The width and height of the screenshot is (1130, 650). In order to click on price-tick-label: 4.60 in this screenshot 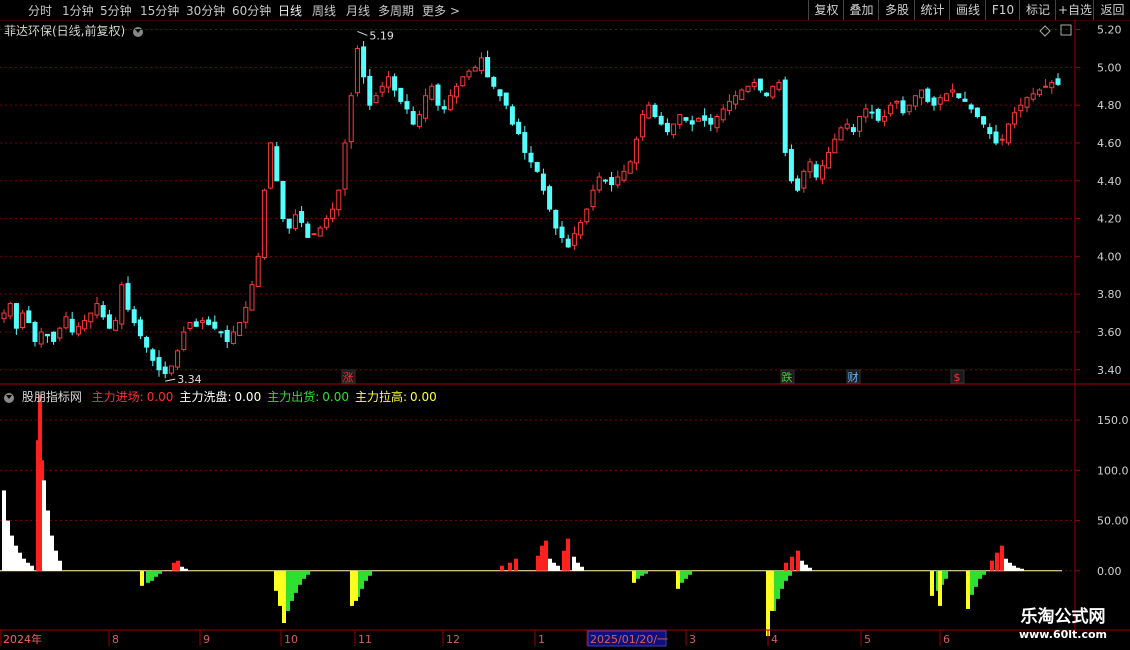, I will do `click(1109, 143)`.